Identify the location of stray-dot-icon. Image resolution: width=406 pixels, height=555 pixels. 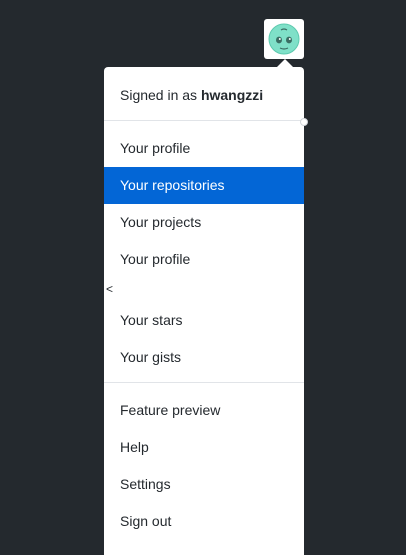
(304, 122).